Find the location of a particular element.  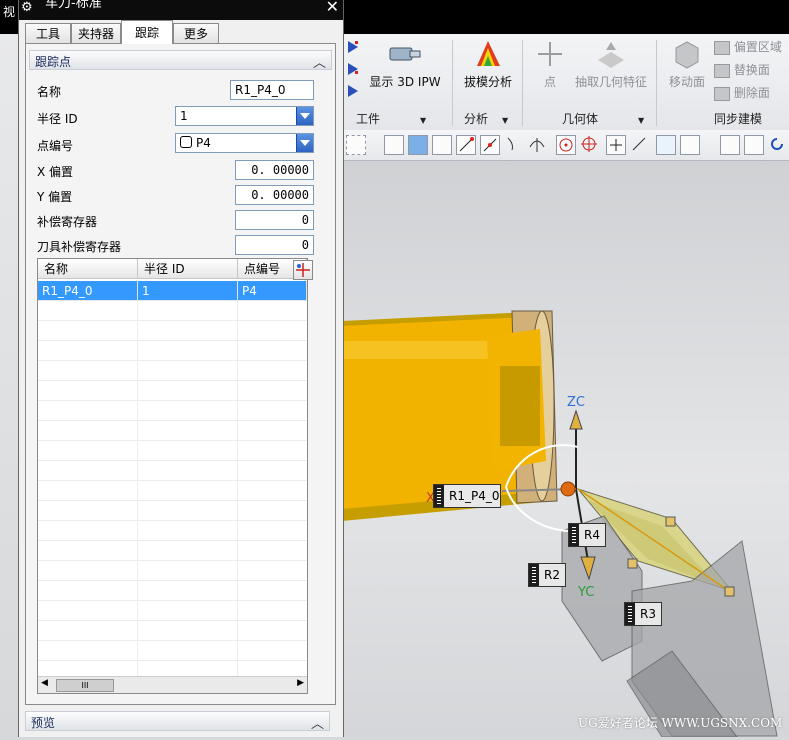

group-analysis: 分析 ▼ is located at coordinates (486, 118).